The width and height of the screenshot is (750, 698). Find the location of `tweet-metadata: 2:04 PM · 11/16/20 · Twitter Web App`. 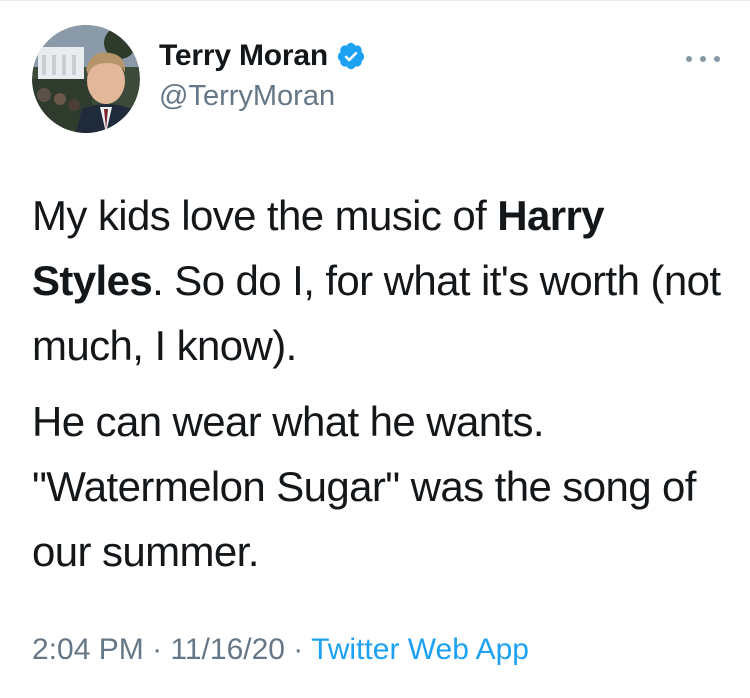

tweet-metadata: 2:04 PM · 11/16/20 · Twitter Web App is located at coordinates (280, 650).